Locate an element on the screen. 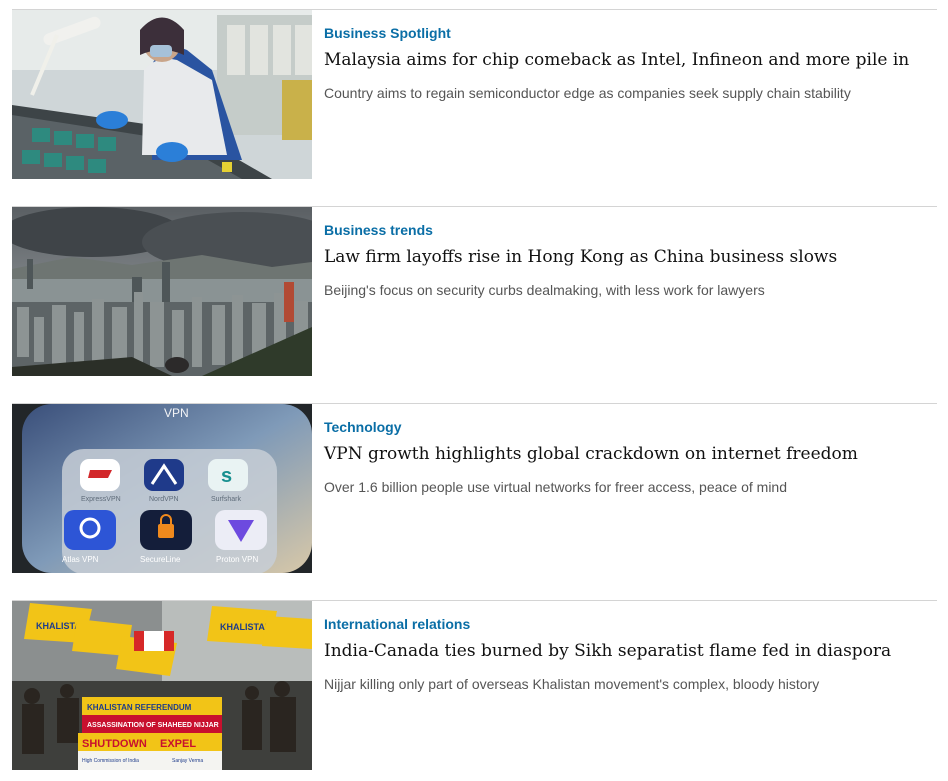 The image size is (948, 781). article-thumbnail-chip-factory is located at coordinates (162, 94).